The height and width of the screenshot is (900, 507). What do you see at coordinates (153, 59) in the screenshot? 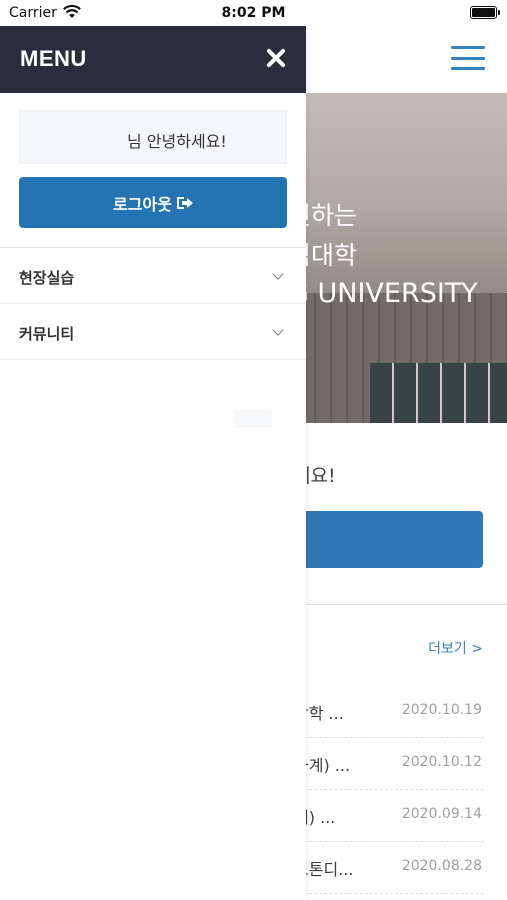
I see `drawer-header: MENU` at bounding box center [153, 59].